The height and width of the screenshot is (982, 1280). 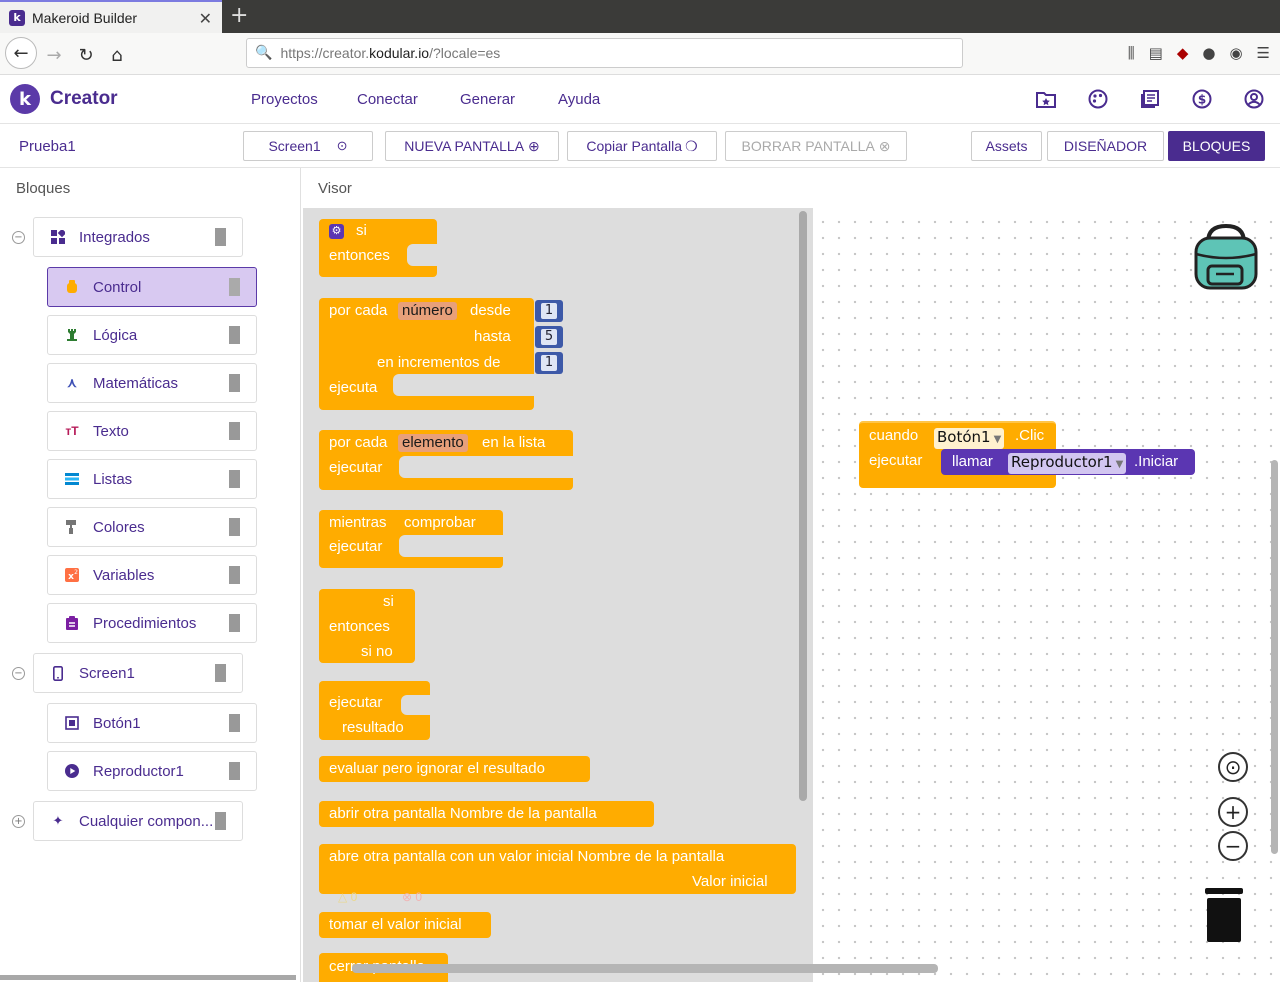 I want to click on home-icon: ⌂, so click(x=117, y=55).